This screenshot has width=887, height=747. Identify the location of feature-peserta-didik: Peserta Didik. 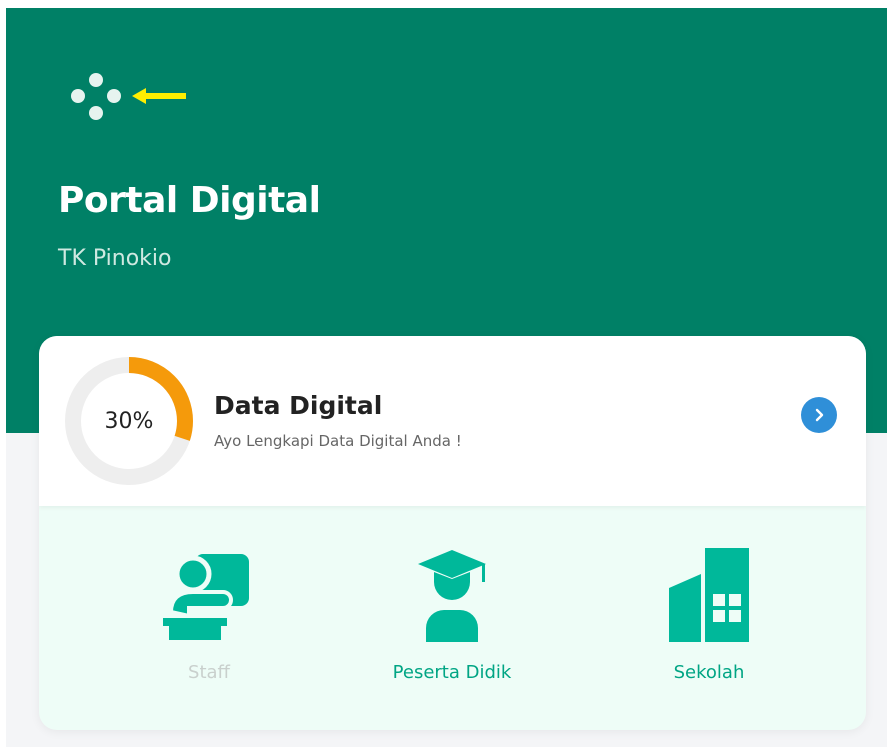
(452, 626).